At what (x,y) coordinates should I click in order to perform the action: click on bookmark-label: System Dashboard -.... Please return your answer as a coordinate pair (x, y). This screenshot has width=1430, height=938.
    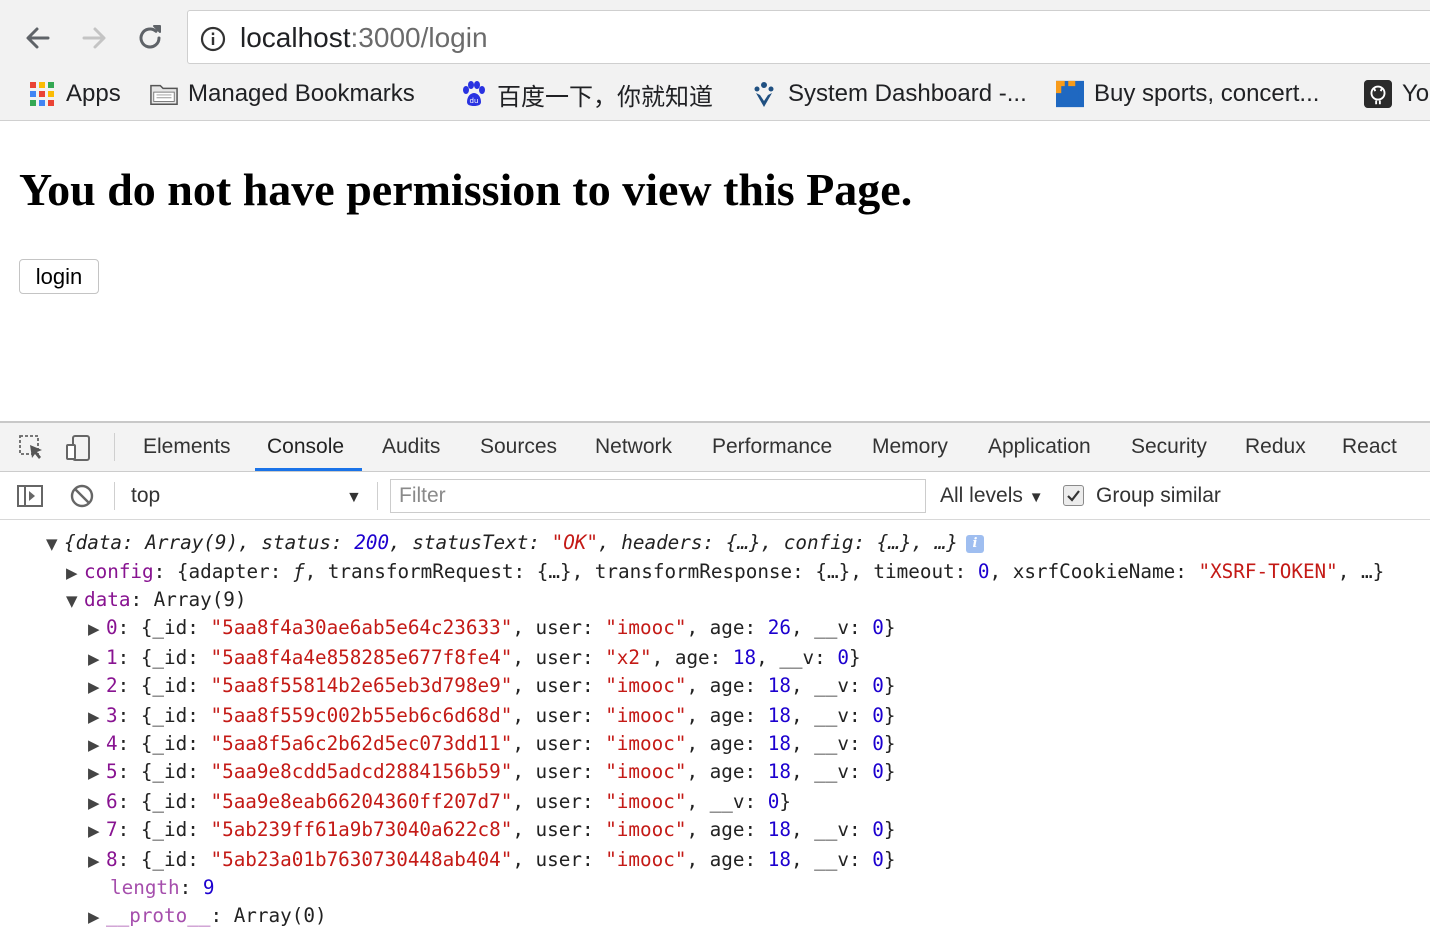
    Looking at the image, I should click on (907, 93).